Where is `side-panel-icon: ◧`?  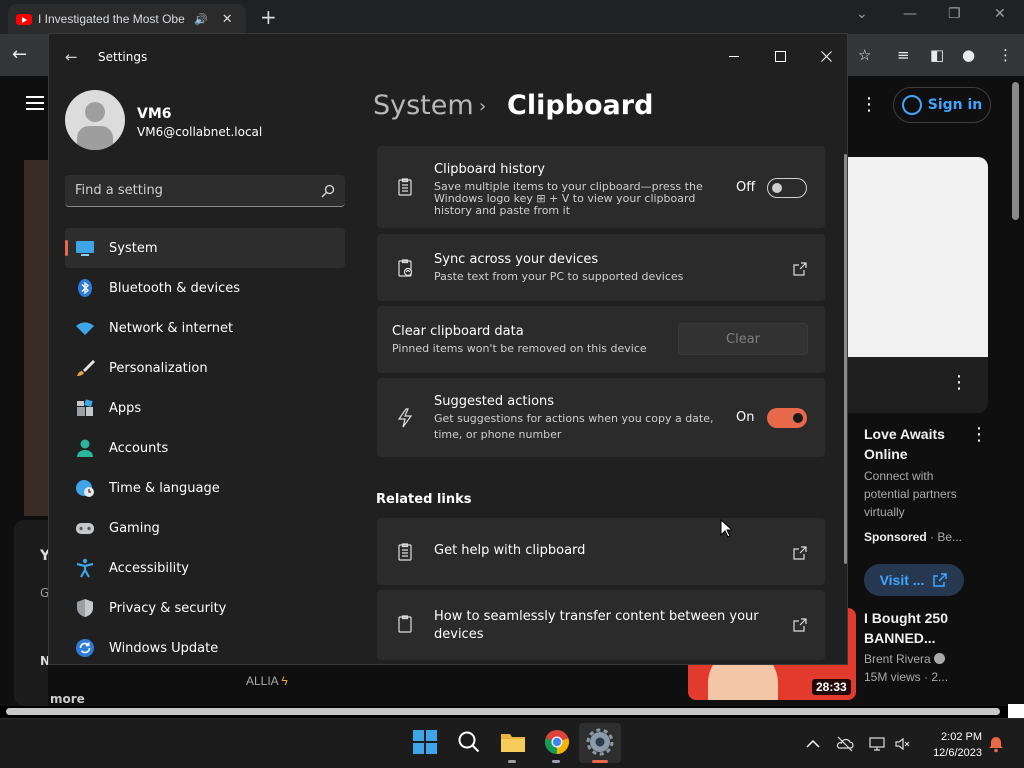 side-panel-icon: ◧ is located at coordinates (937, 55).